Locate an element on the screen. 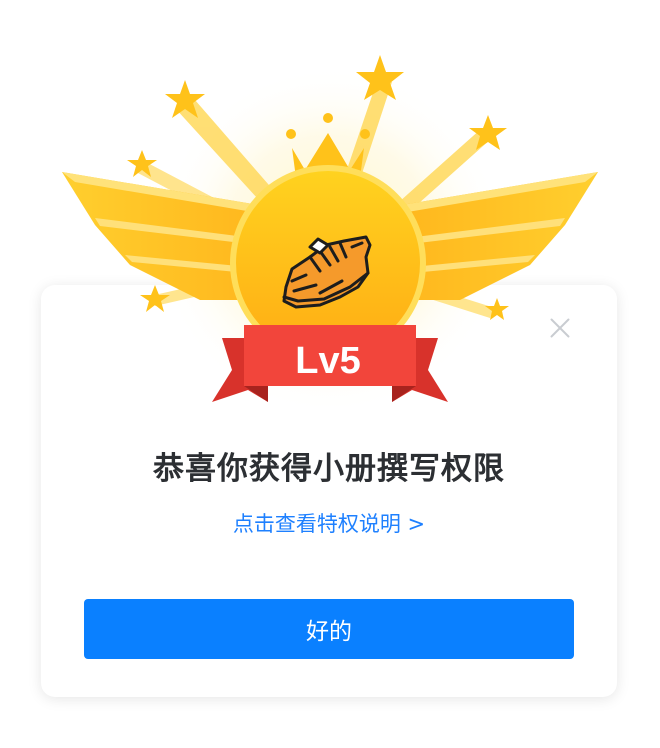  dialog-title: 恭喜你获得小册撰写权限 is located at coordinates (329, 469).